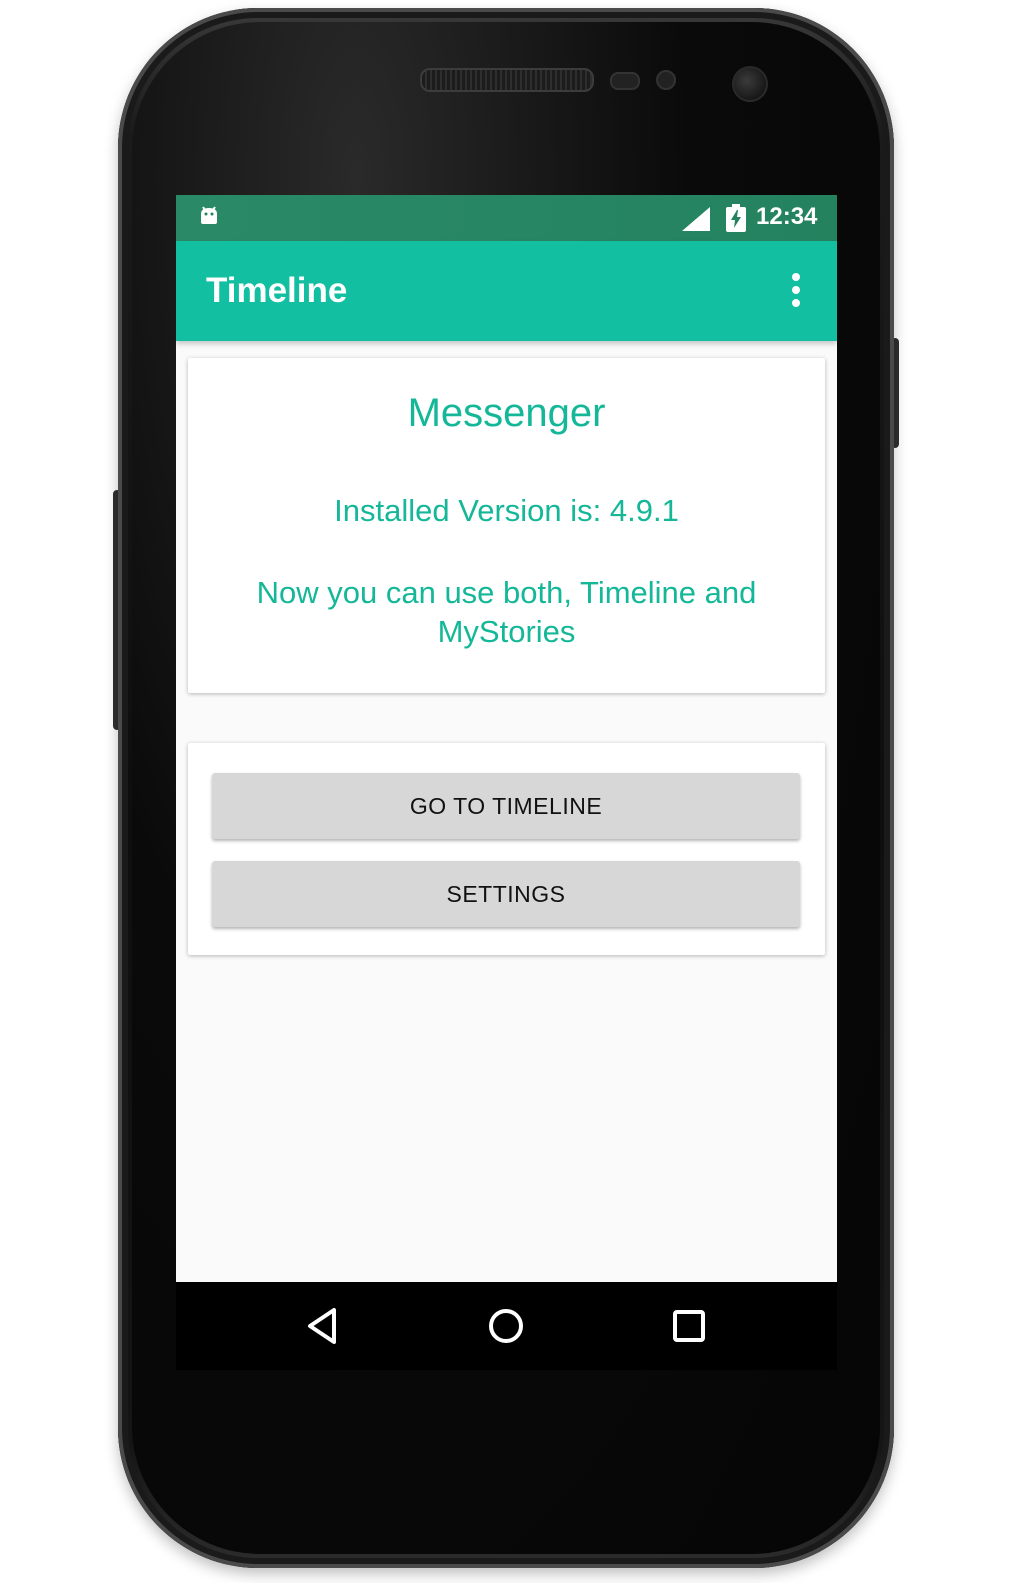  Describe the element at coordinates (506, 806) in the screenshot. I see `go-to-timeline-button: GO TO TIMELINE` at that location.